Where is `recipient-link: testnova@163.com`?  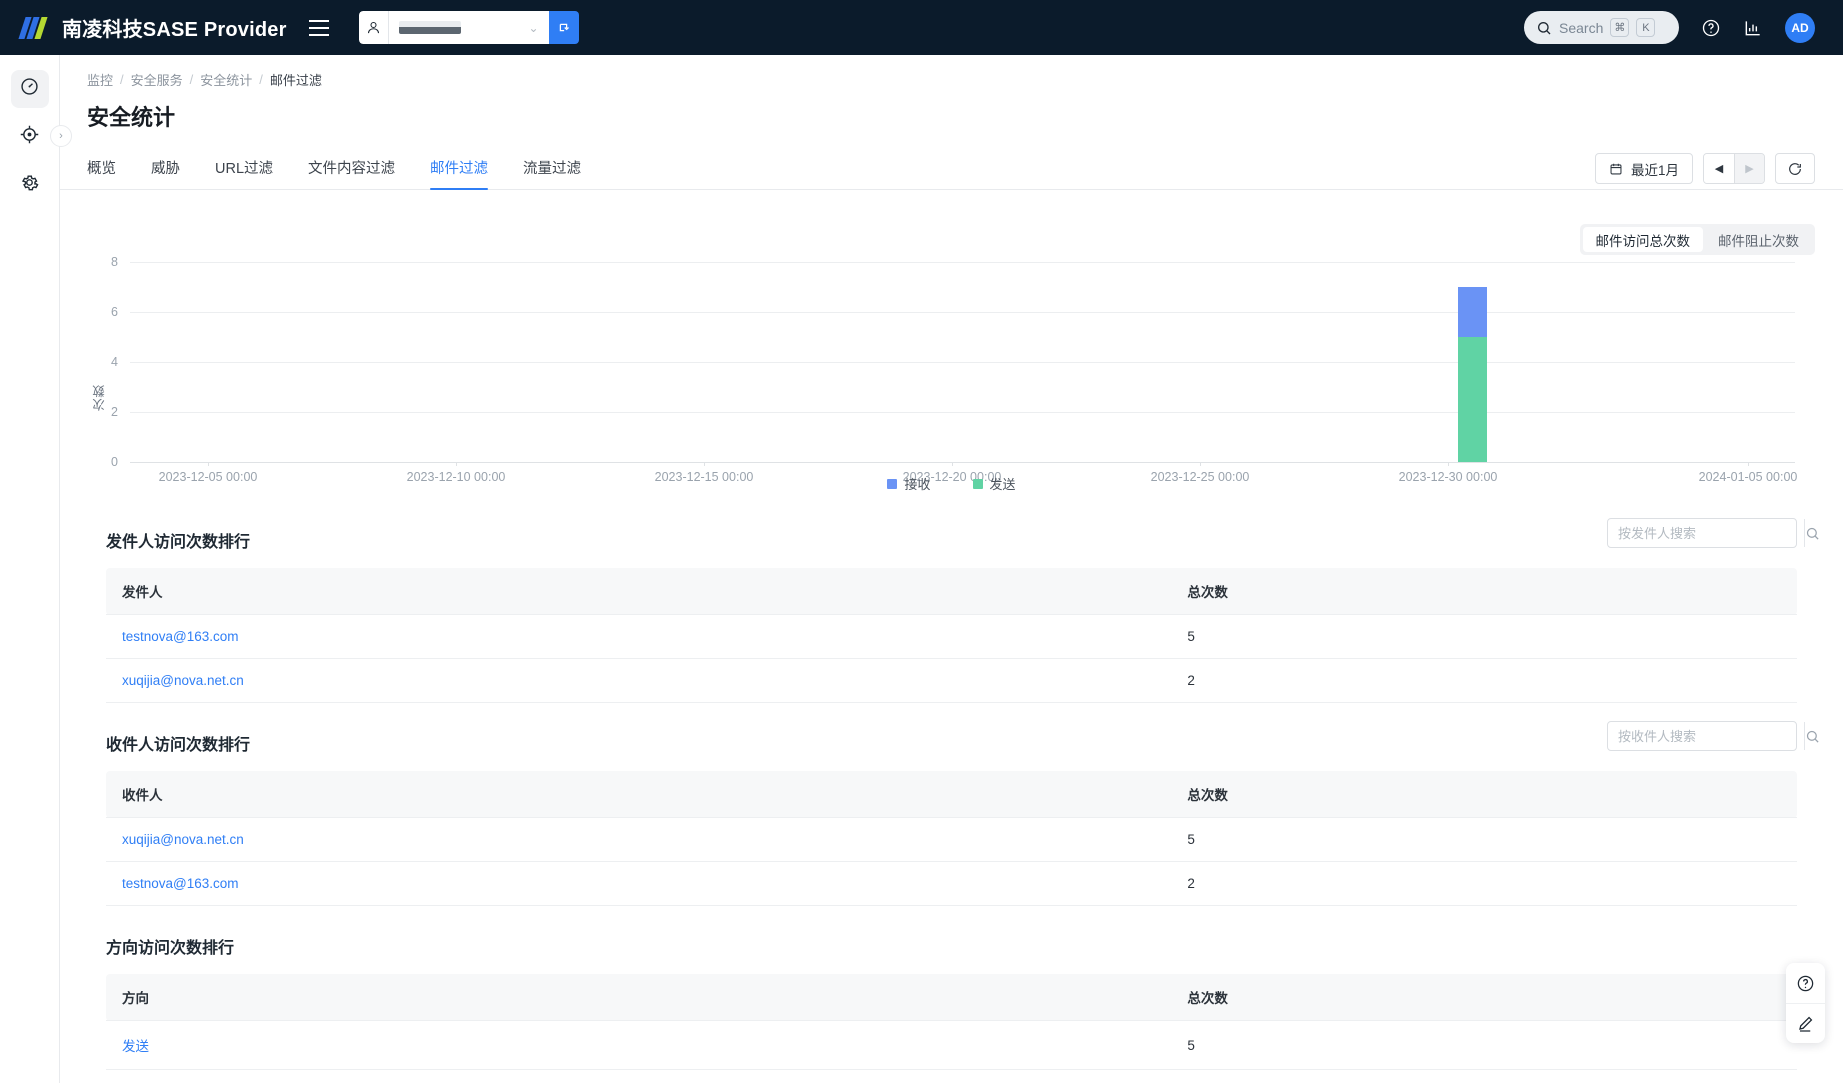 recipient-link: testnova@163.com is located at coordinates (180, 883).